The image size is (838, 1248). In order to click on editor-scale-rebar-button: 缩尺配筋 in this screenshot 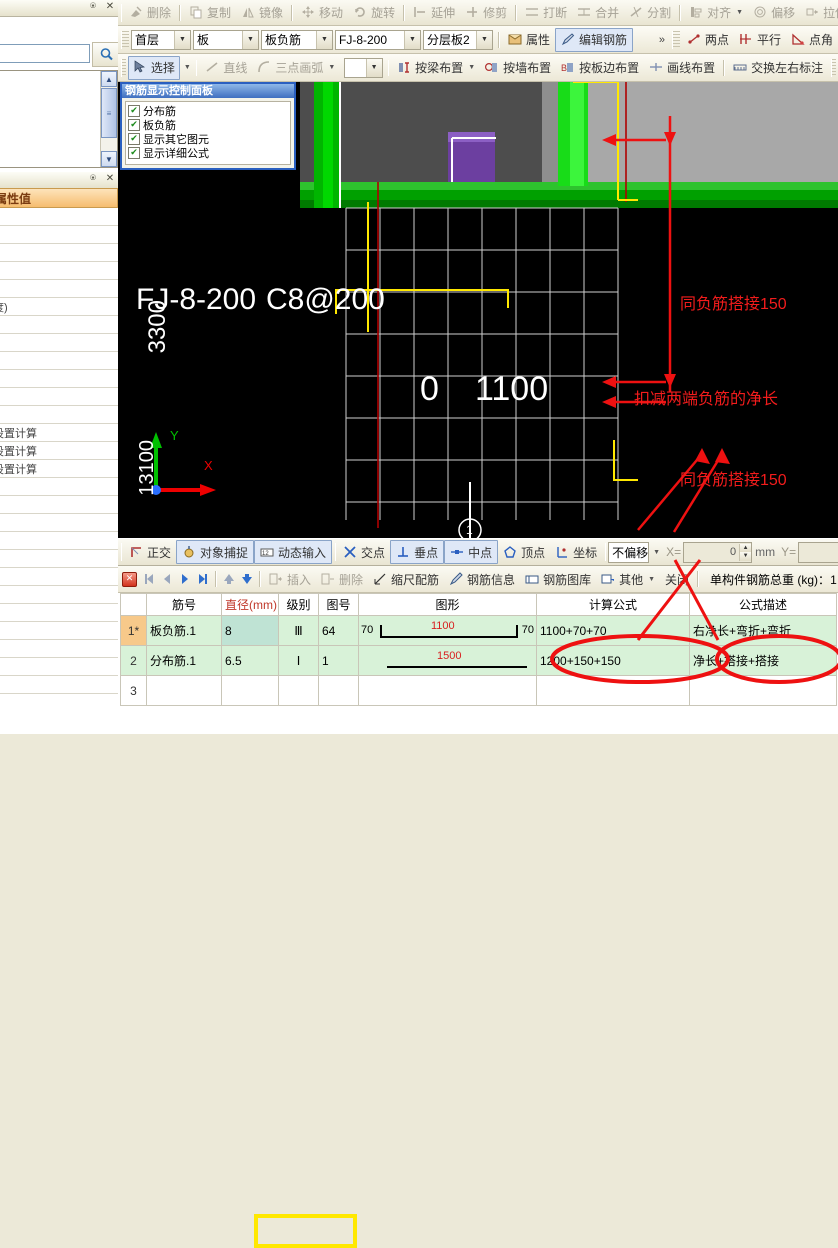, I will do `click(406, 579)`.